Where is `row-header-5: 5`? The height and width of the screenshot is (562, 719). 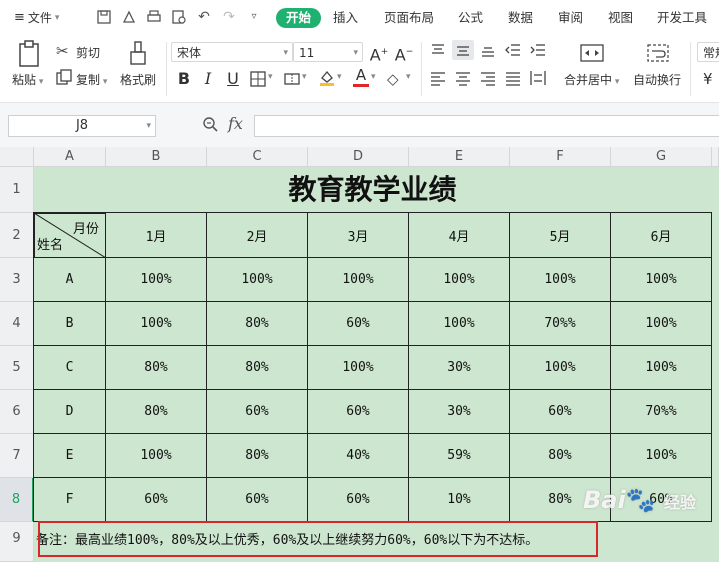 row-header-5: 5 is located at coordinates (17, 368).